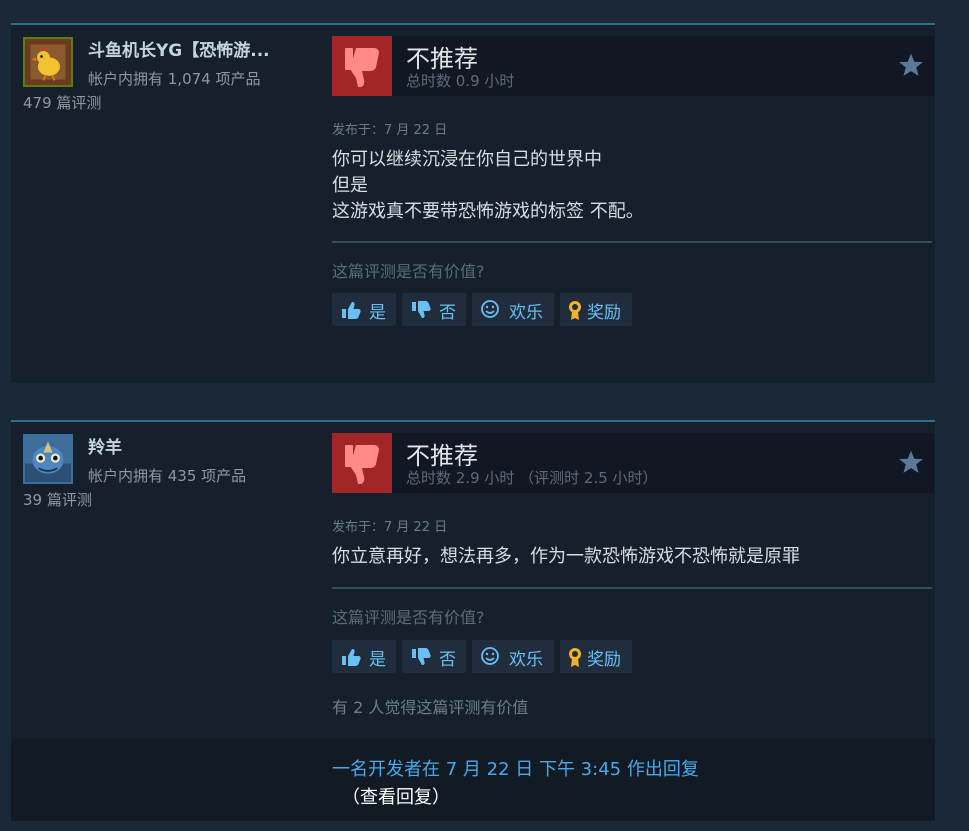 The image size is (969, 831). I want to click on review-line: 你可以继续沉浸在你自己的世界中, so click(467, 159).